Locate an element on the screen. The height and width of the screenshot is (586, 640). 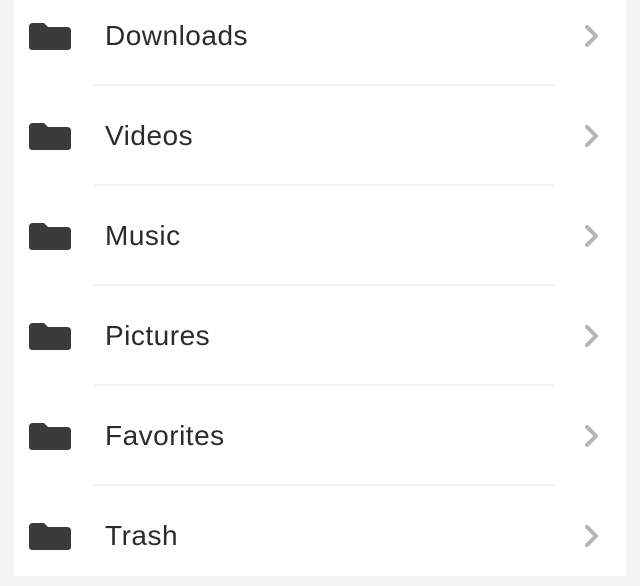
list-item-label: Downloads is located at coordinates (177, 35).